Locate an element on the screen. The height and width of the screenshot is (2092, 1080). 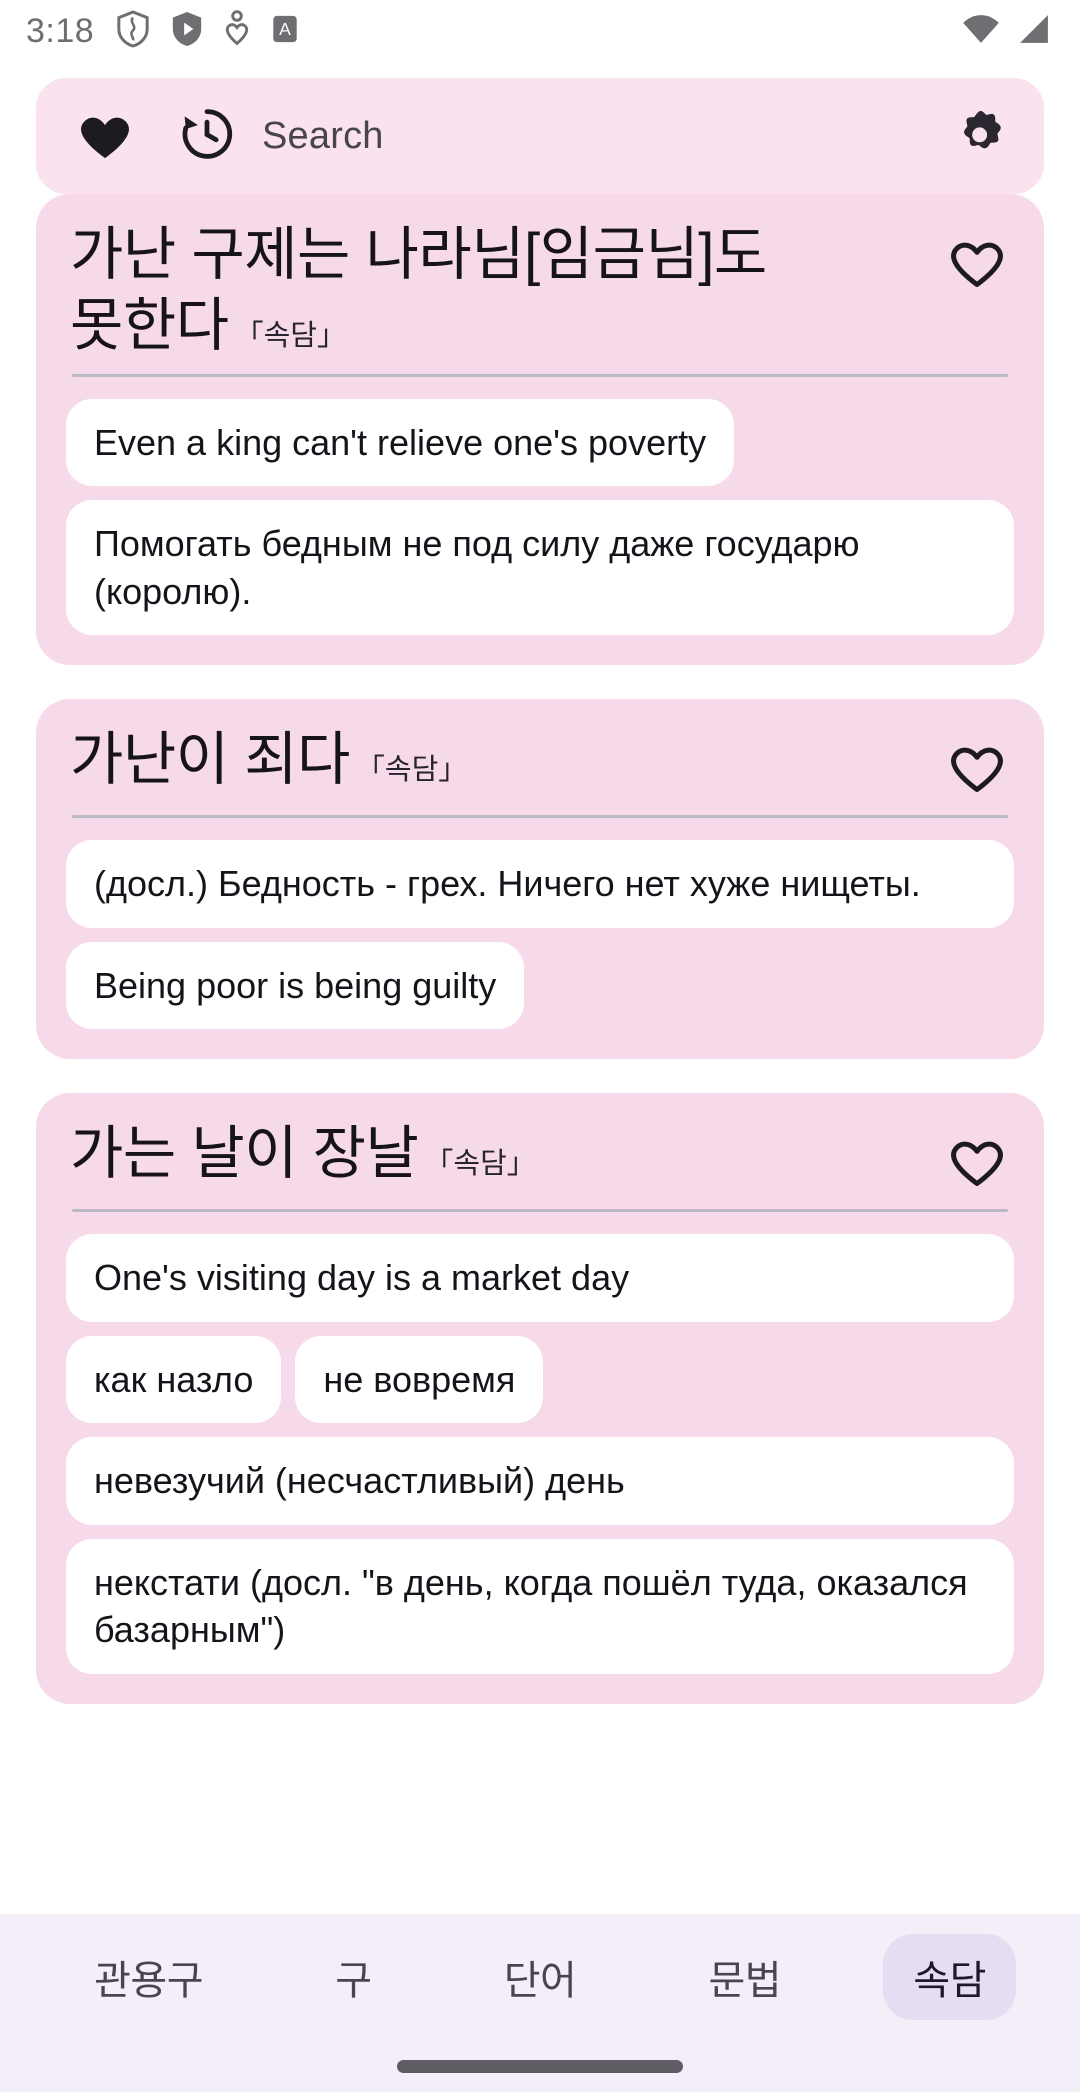
translation-chip: как назло is located at coordinates (174, 1379).